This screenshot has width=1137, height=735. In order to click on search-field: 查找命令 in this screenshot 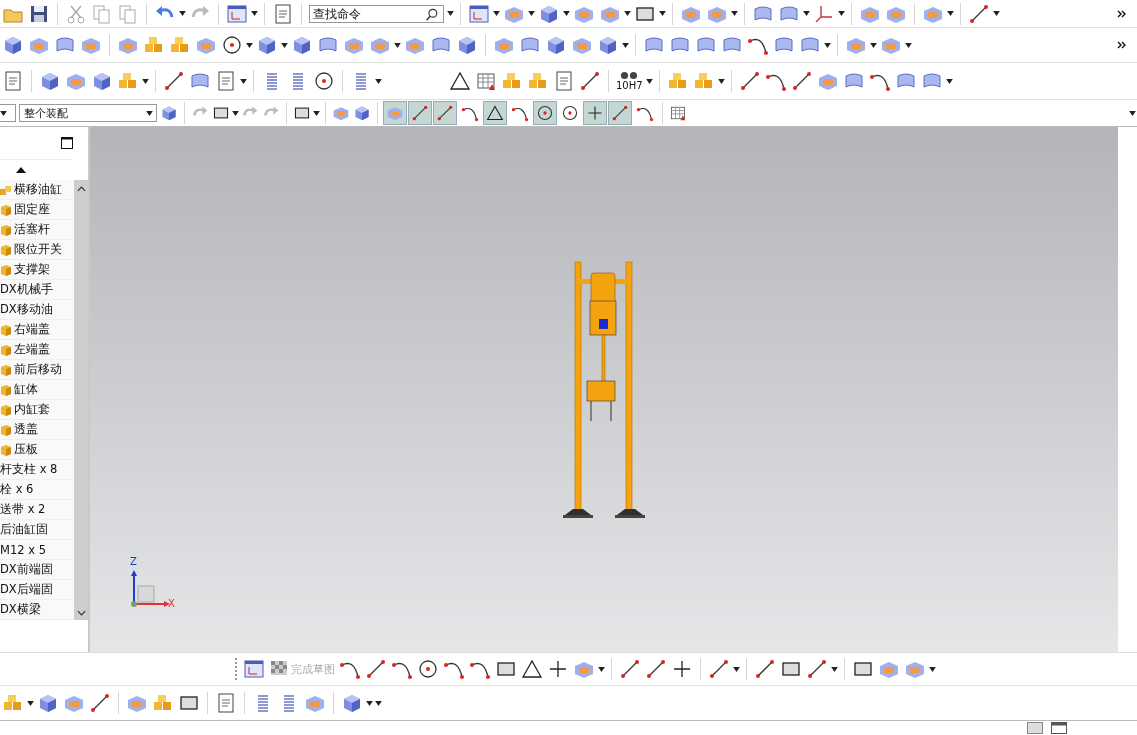, I will do `click(376, 13)`.